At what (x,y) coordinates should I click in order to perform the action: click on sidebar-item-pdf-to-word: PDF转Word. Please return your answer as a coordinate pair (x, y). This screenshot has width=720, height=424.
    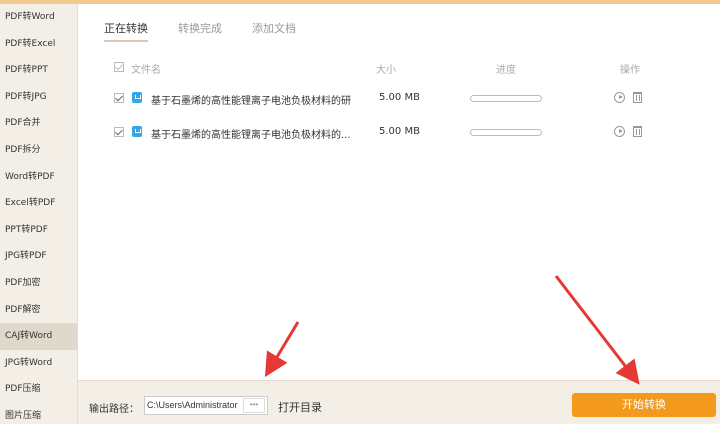
    Looking at the image, I should click on (38, 17).